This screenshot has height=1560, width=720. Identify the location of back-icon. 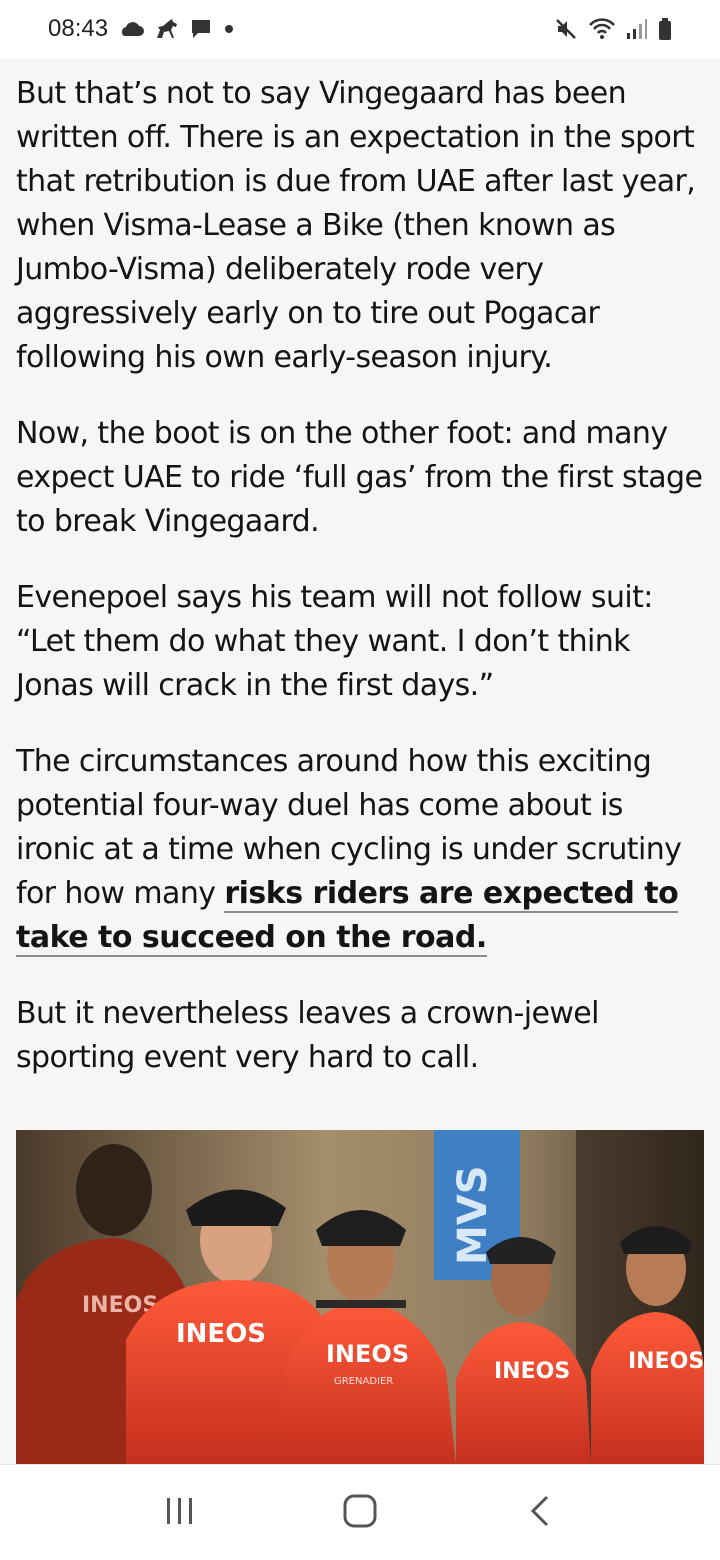
(540, 1513).